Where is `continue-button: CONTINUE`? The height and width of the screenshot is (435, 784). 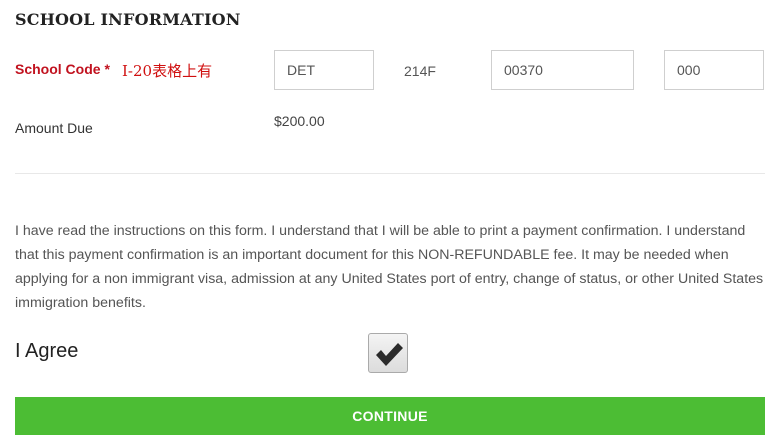
continue-button: CONTINUE is located at coordinates (390, 416).